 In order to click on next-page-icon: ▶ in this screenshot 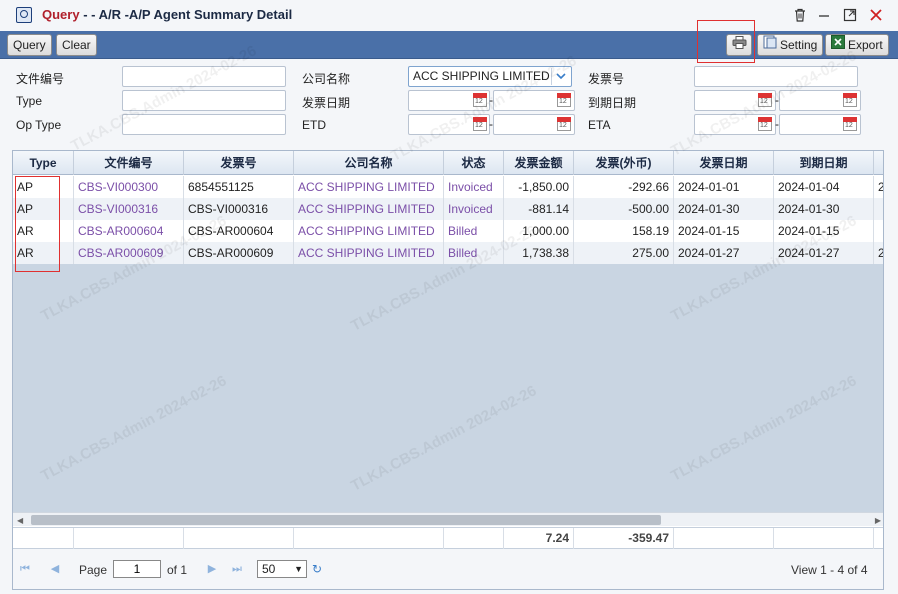, I will do `click(212, 569)`.